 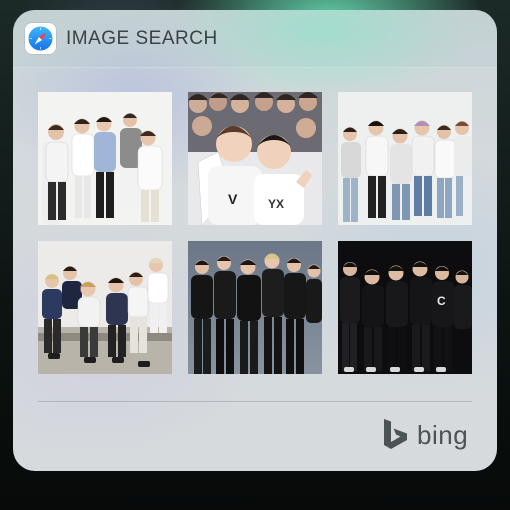 I want to click on widget-header: IMAGE SEARCH, so click(x=255, y=39).